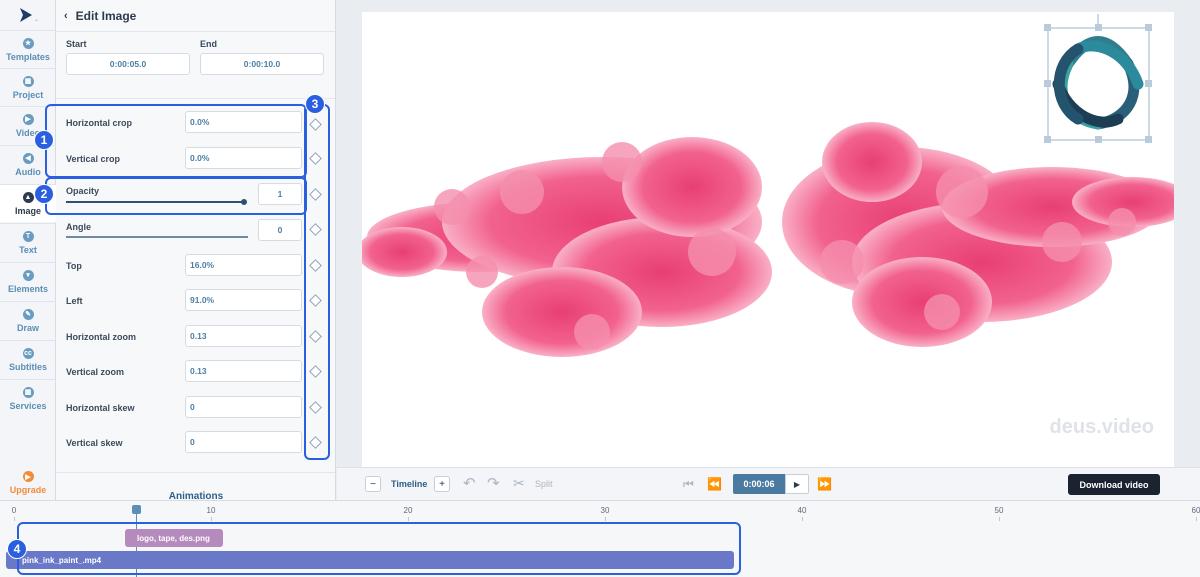 This screenshot has height=577, width=1200. Describe the element at coordinates (714, 484) in the screenshot. I see `rewind-icon: ⏪` at that location.